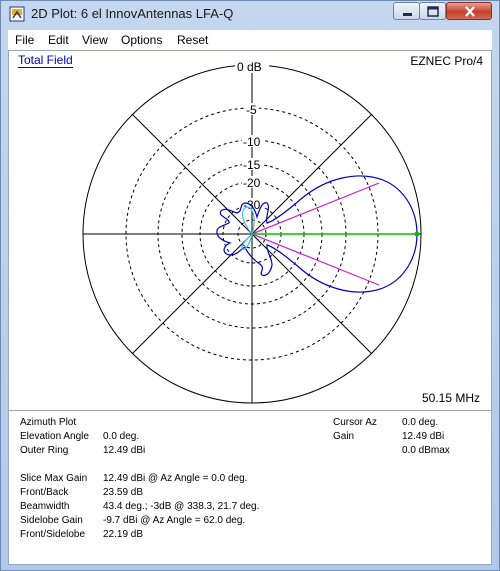 This screenshot has width=500, height=571. I want to click on beamwidth-line-upper, so click(315, 208).